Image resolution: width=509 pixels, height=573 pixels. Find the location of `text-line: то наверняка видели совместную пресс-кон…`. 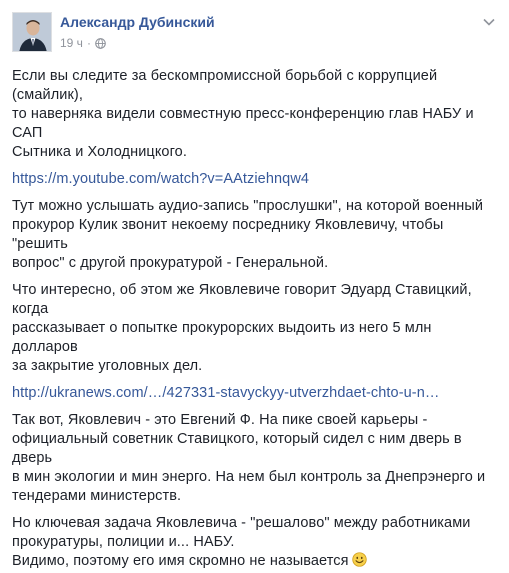

text-line: то наверняка видели совместную пресс-кон… is located at coordinates (243, 123).